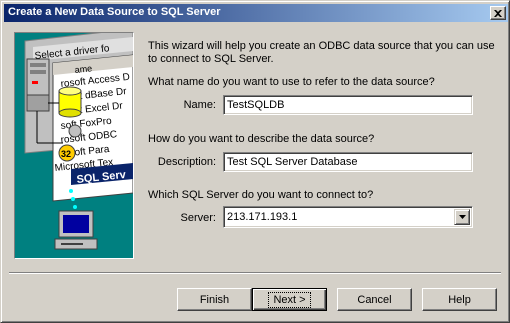 This screenshot has height=323, width=510. I want to click on close-icon, so click(498, 13).